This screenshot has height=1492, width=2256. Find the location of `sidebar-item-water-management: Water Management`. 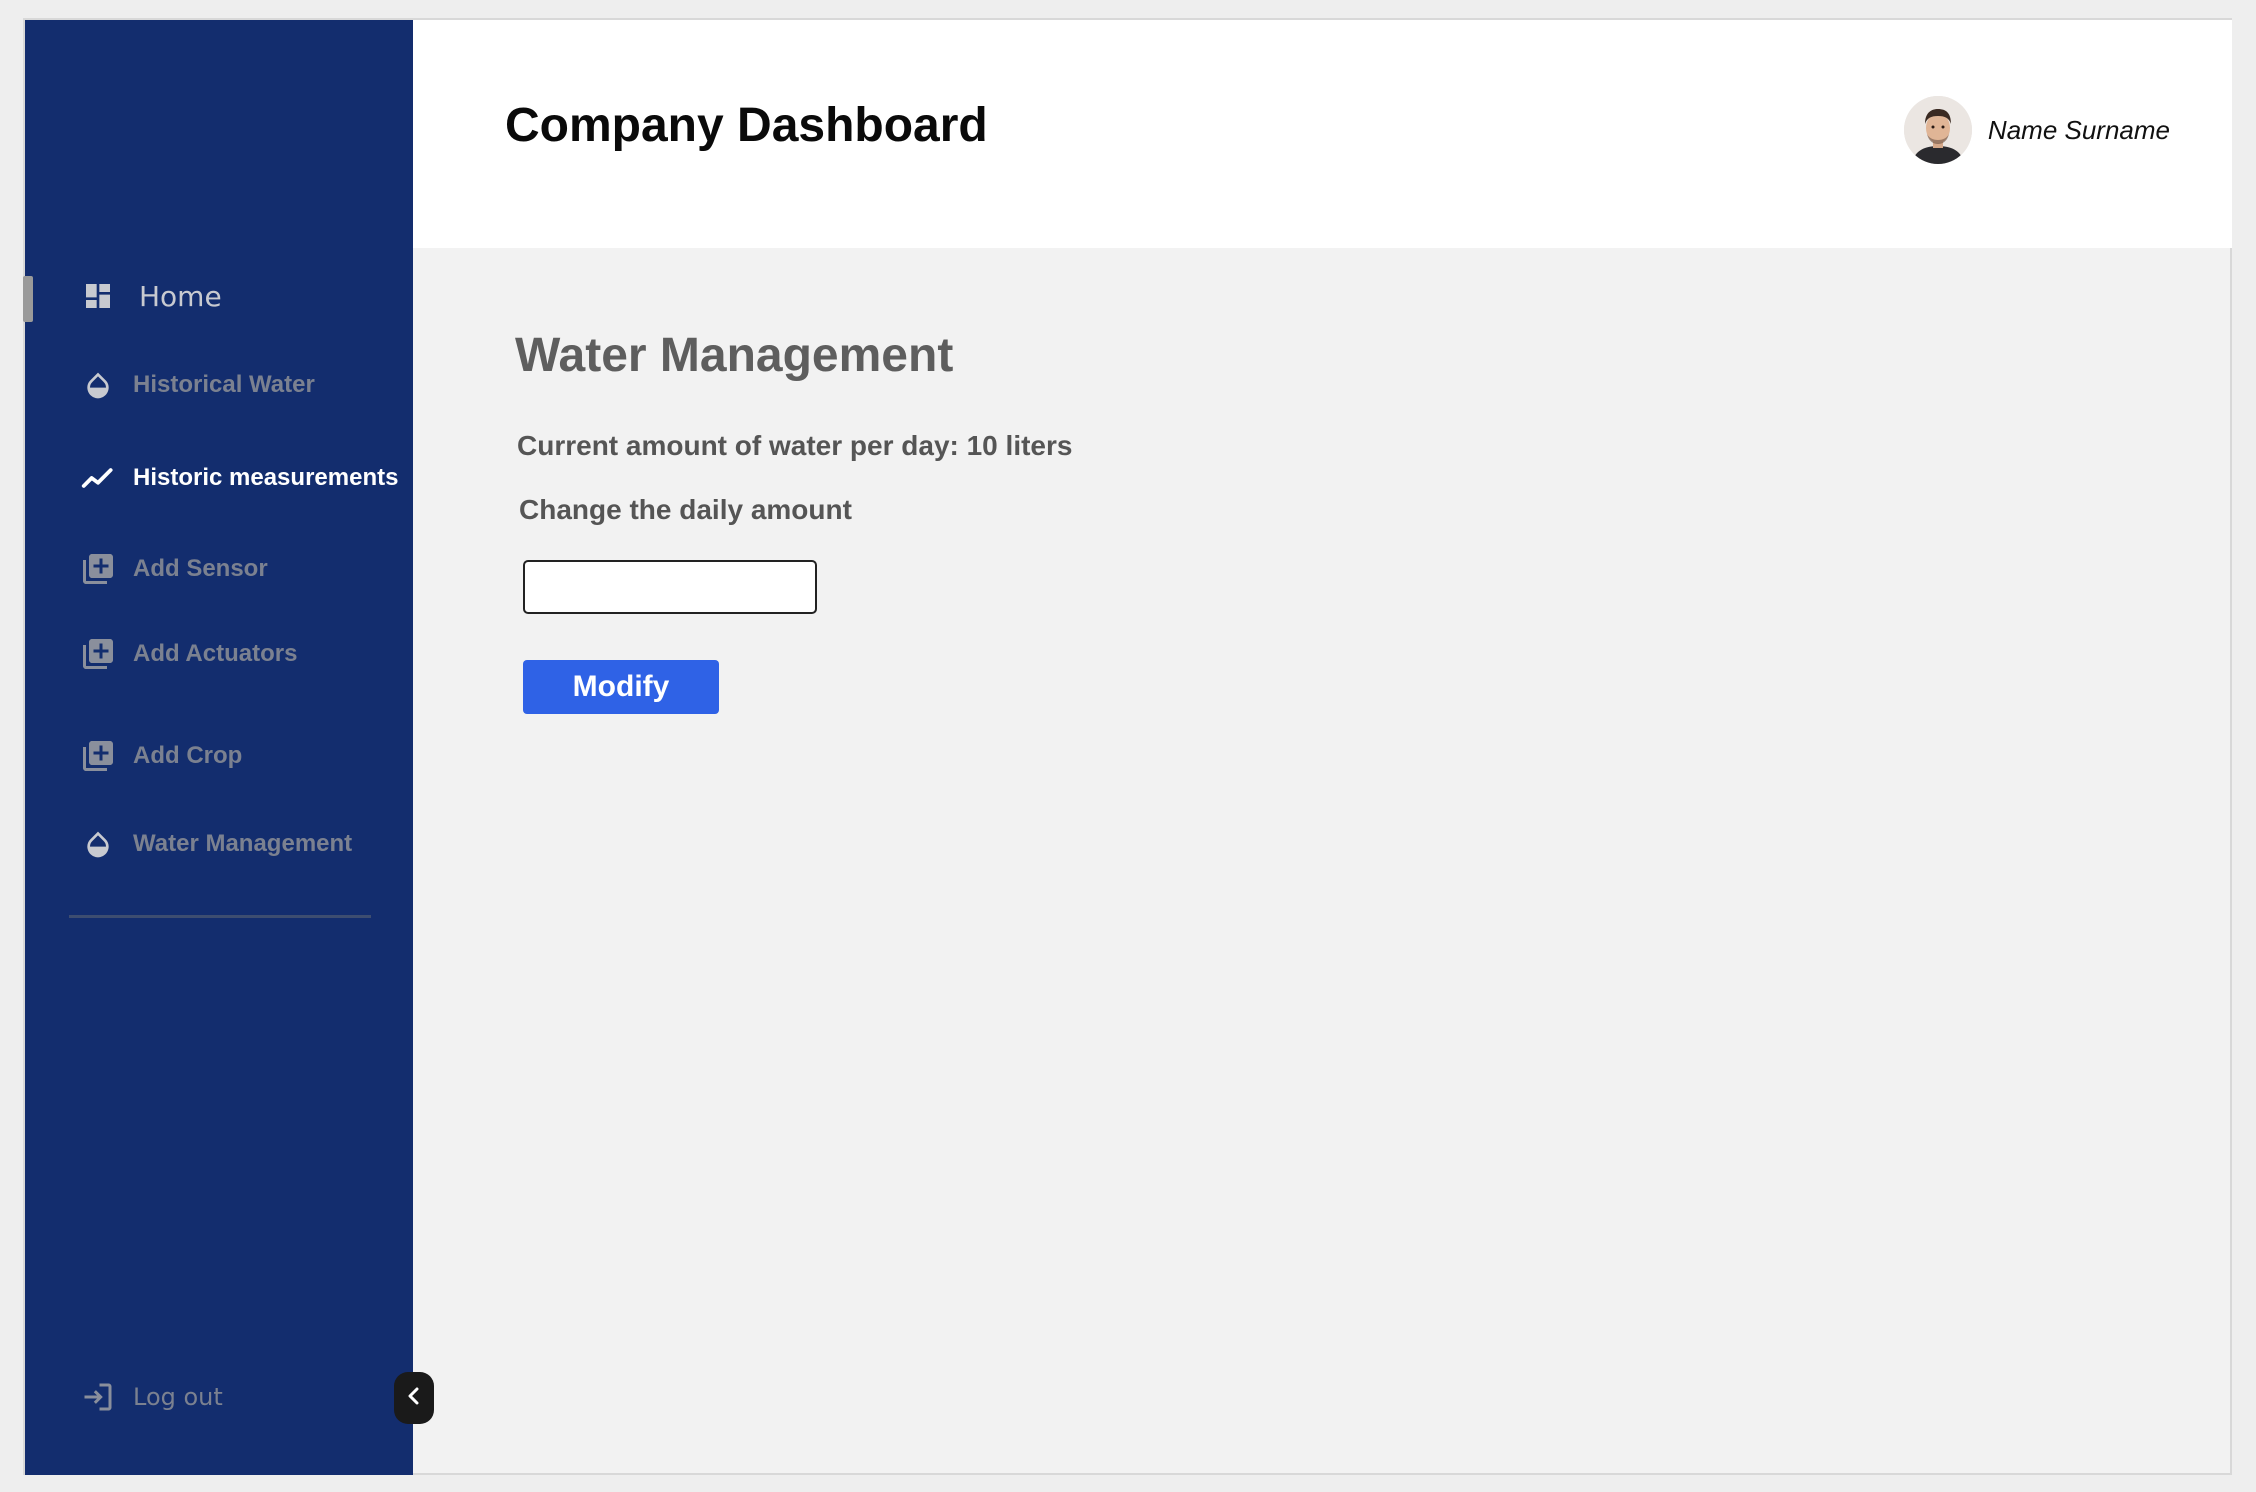

sidebar-item-water-management: Water Management is located at coordinates (215, 844).